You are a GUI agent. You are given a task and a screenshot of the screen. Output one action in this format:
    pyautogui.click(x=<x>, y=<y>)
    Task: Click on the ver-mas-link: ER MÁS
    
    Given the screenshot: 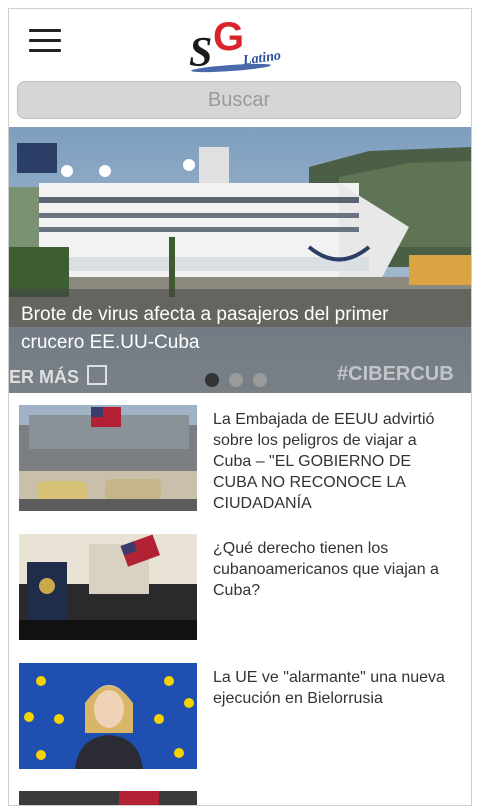 What is the action you would take?
    pyautogui.click(x=58, y=376)
    